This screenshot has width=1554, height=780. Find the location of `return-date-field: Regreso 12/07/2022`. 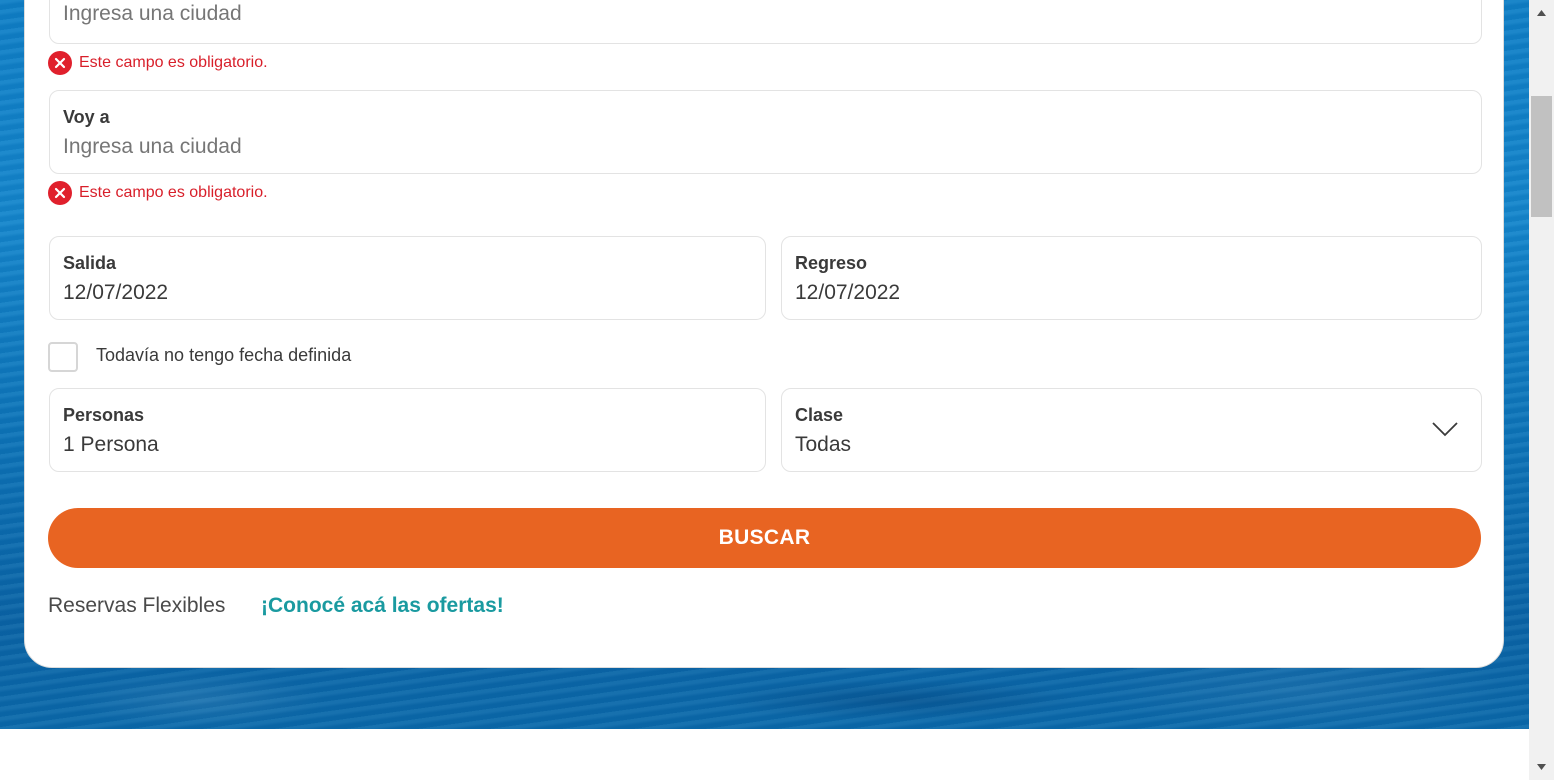

return-date-field: Regreso 12/07/2022 is located at coordinates (1131, 278).